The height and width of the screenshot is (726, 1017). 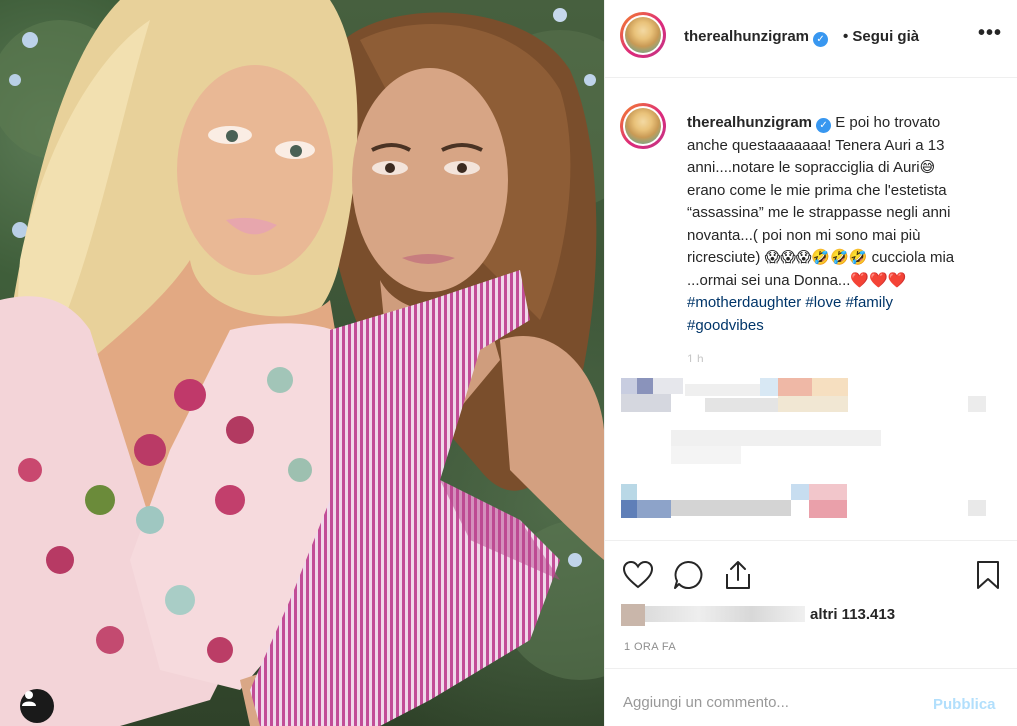 I want to click on heart-icon, so click(x=638, y=575).